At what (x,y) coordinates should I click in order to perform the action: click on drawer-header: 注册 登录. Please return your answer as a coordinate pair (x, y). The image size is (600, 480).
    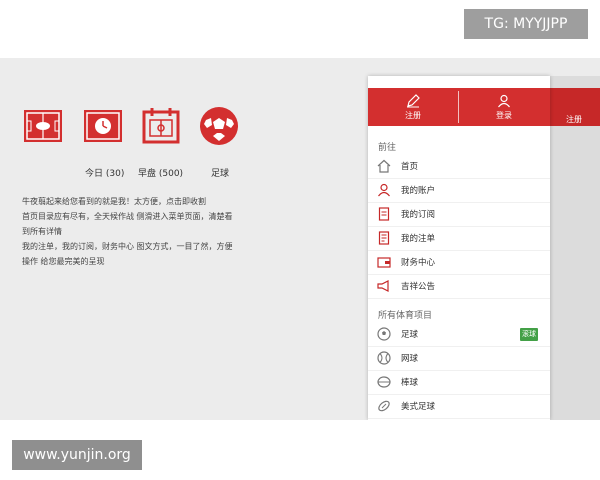
    Looking at the image, I should click on (459, 107).